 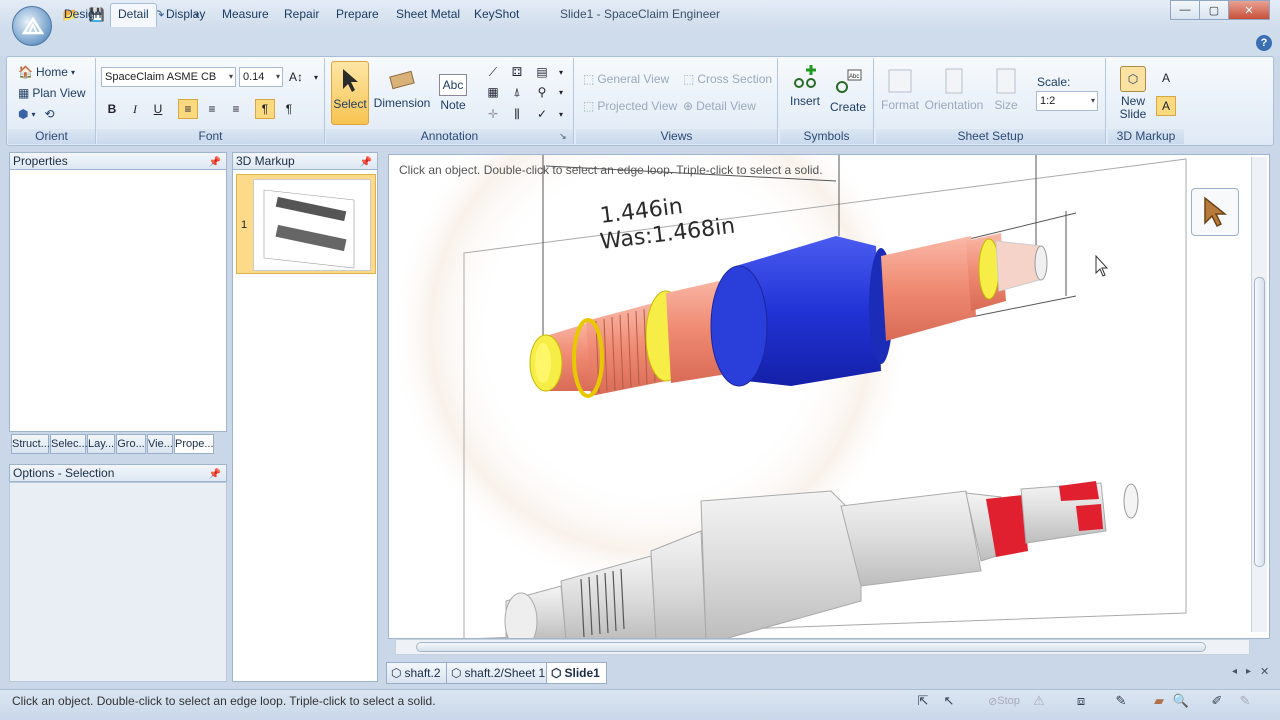 What do you see at coordinates (296, 77) in the screenshot?
I see `font-grow-icon: A↕` at bounding box center [296, 77].